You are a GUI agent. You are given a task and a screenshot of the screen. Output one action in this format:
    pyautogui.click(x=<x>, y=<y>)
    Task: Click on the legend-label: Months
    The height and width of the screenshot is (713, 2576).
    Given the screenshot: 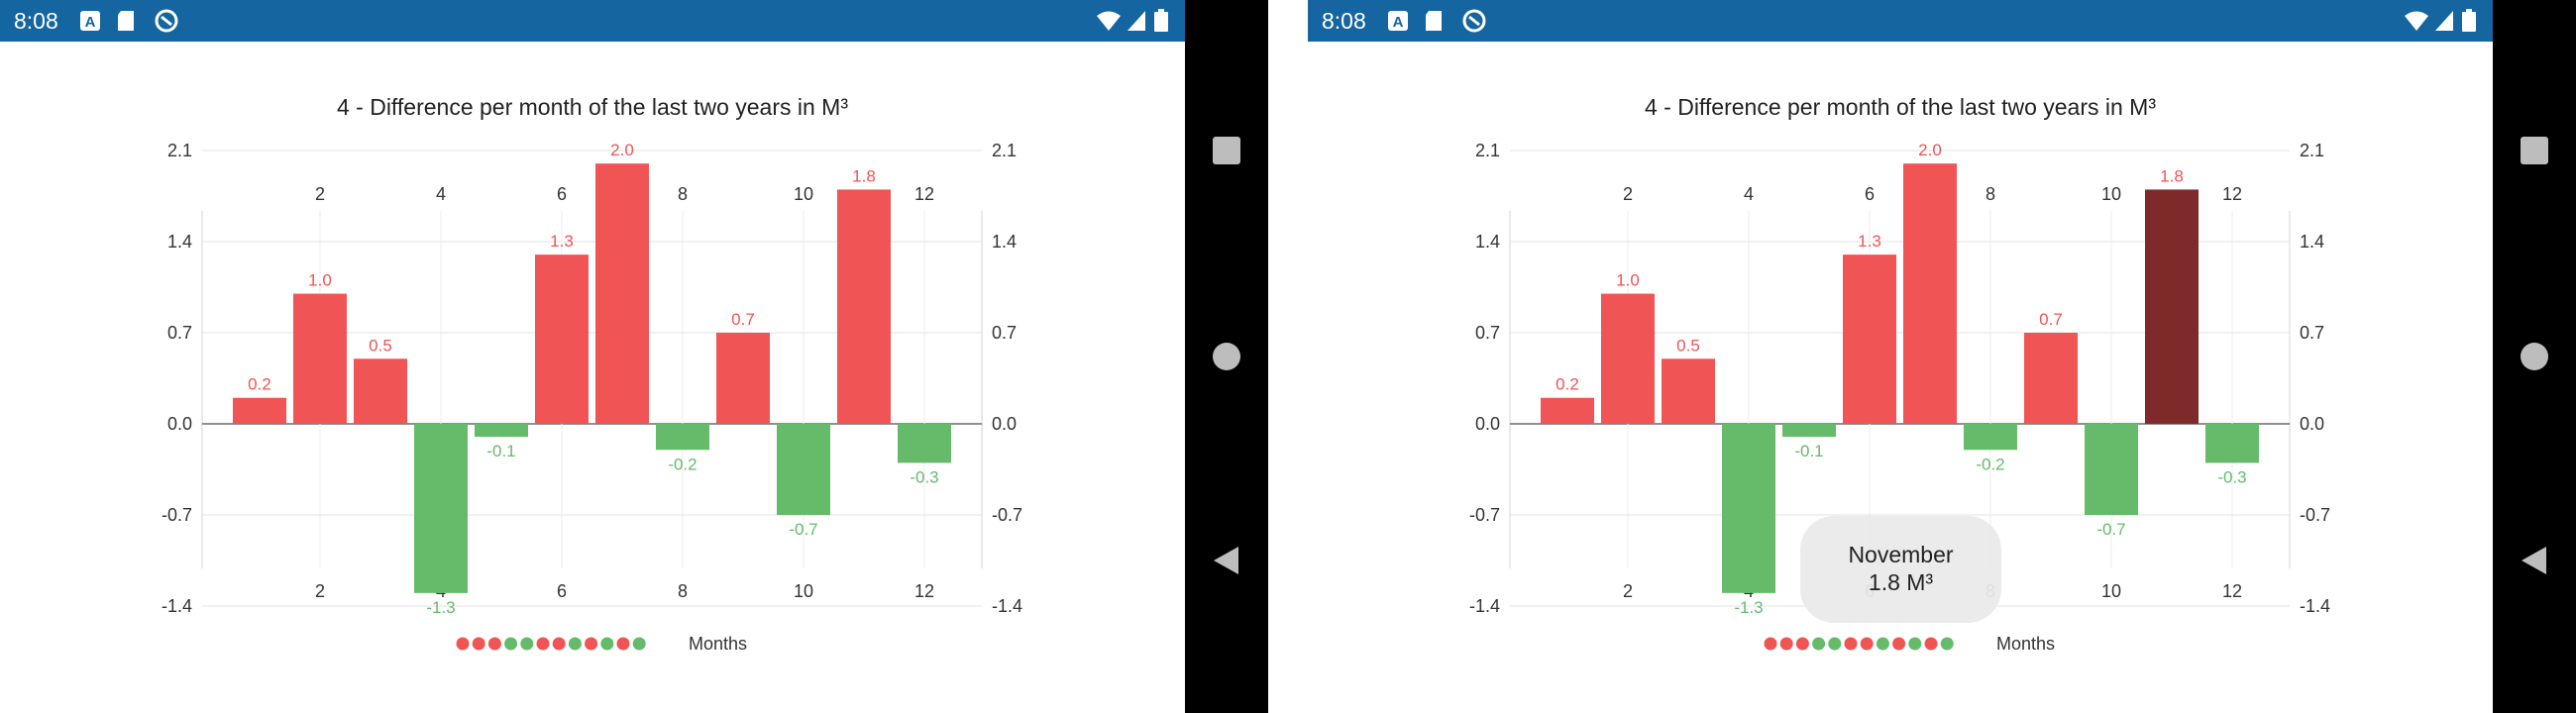 What is the action you would take?
    pyautogui.click(x=2026, y=644)
    